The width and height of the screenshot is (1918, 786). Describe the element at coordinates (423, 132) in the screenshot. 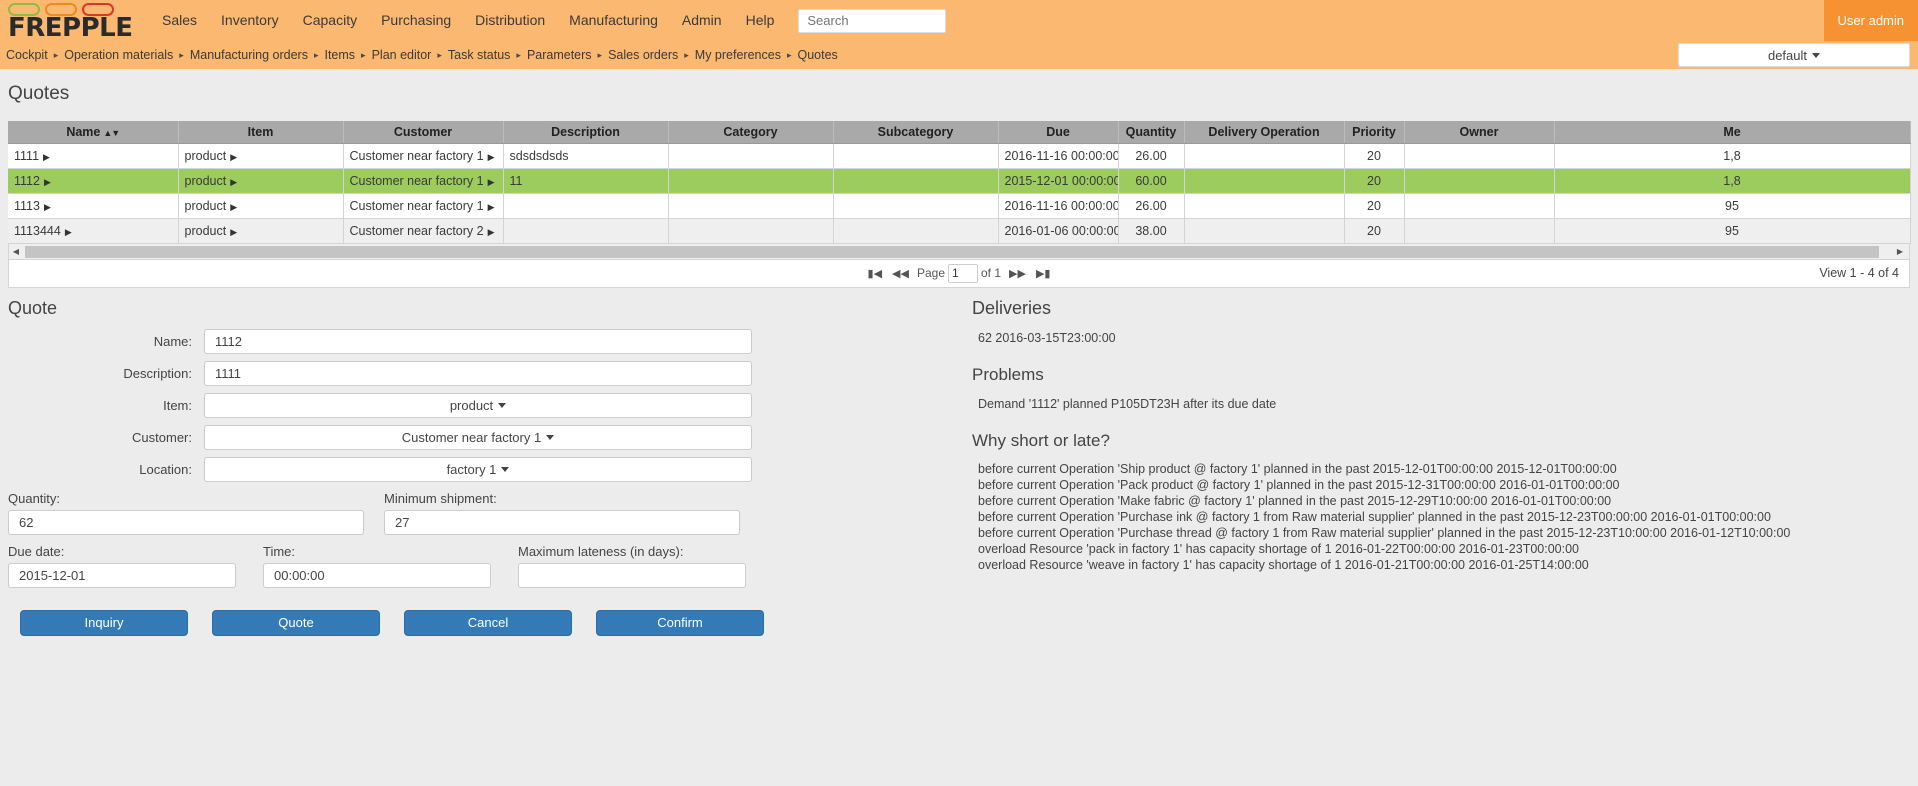

I see `column-header-customer: Customer` at that location.